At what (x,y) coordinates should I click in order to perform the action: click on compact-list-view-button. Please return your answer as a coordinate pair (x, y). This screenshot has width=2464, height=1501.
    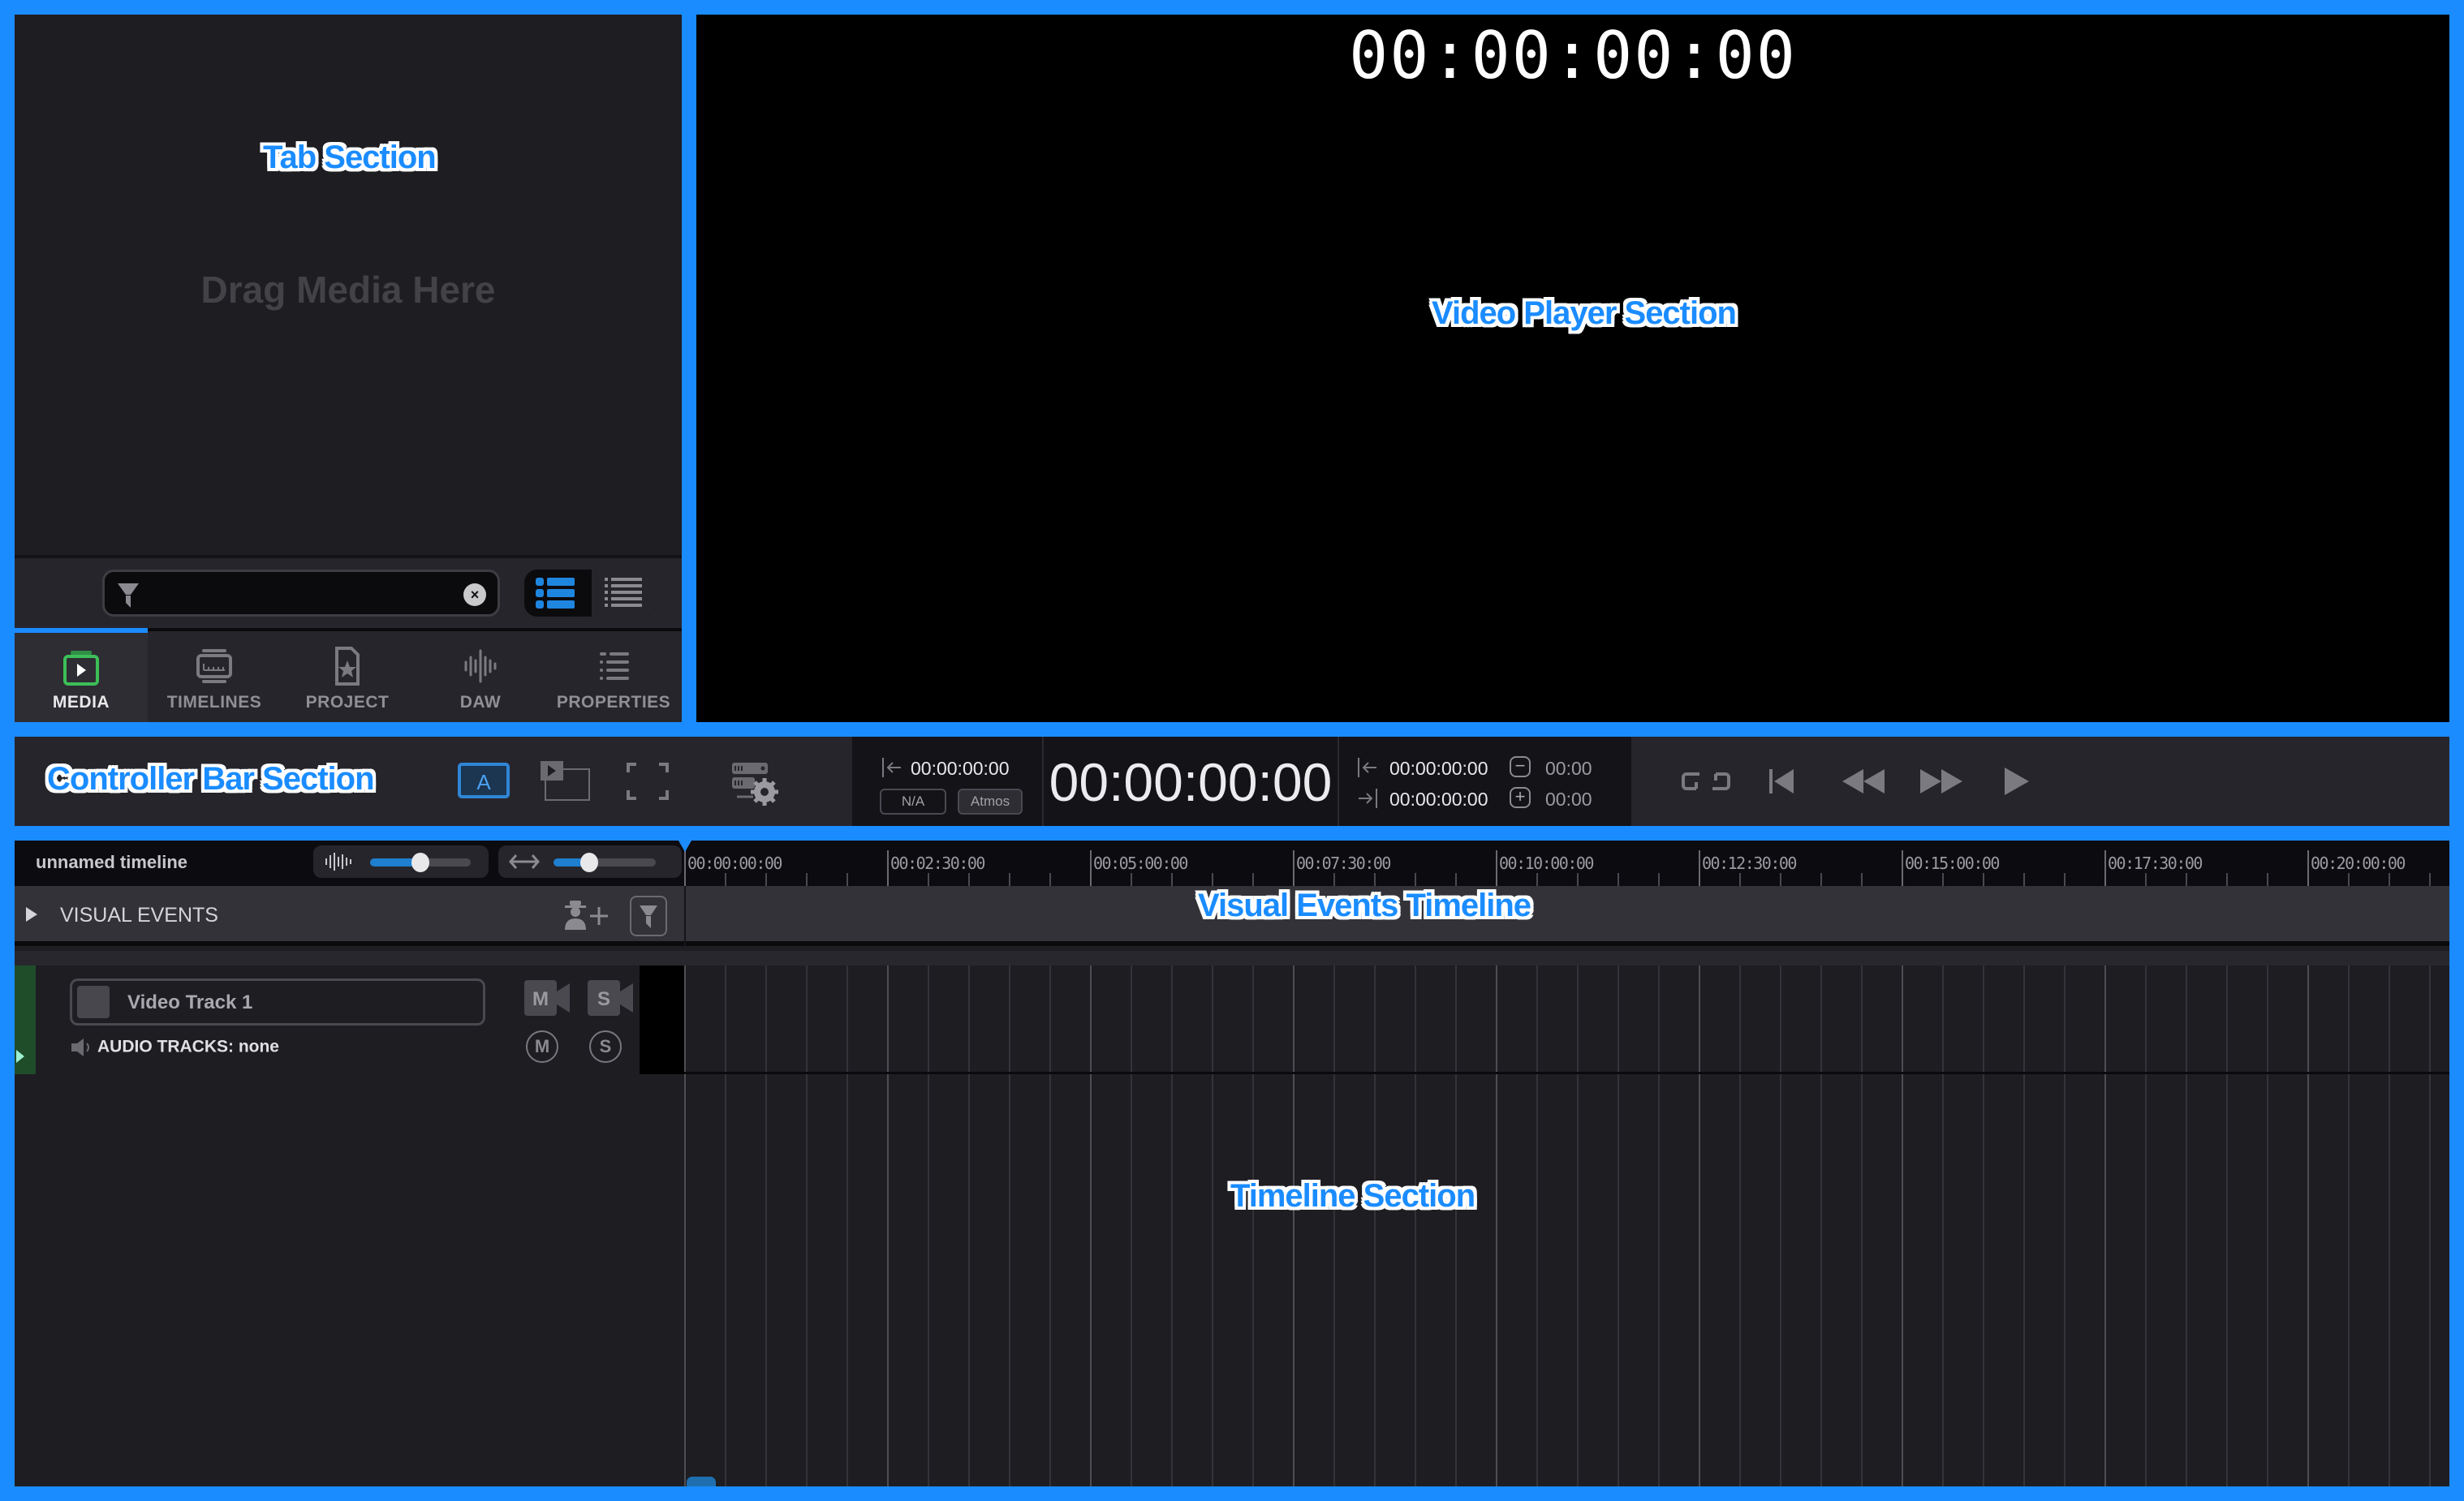
    Looking at the image, I should click on (623, 593).